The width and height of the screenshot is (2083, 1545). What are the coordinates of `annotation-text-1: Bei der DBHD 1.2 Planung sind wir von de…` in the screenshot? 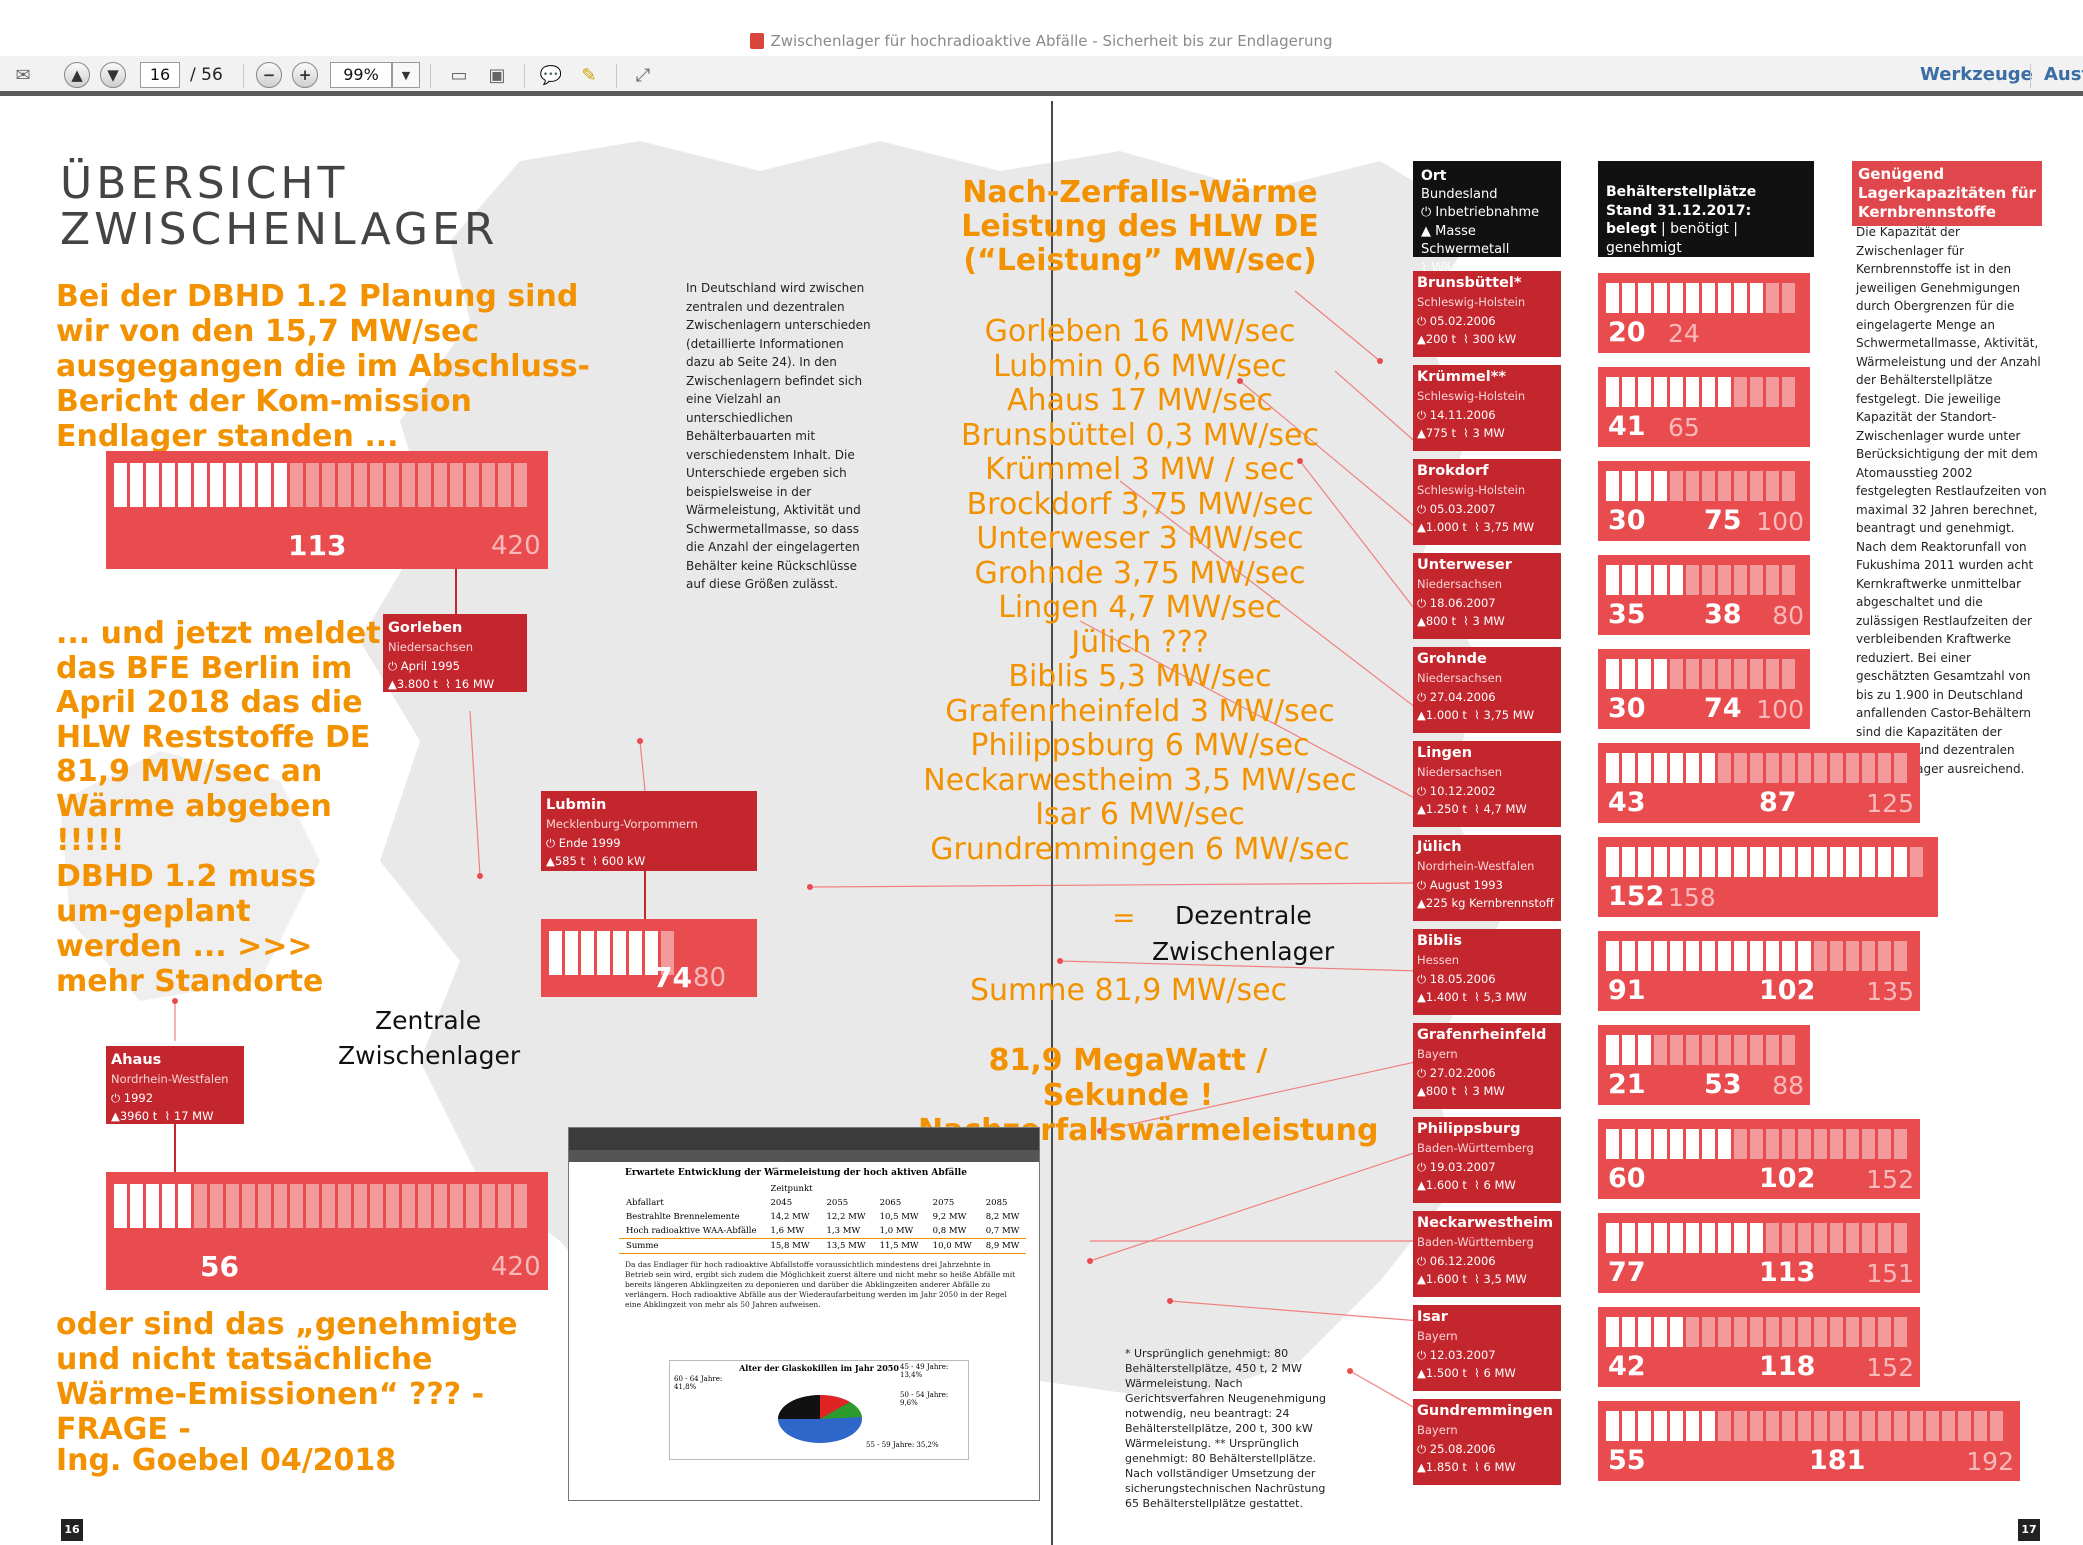 It's located at (323, 366).